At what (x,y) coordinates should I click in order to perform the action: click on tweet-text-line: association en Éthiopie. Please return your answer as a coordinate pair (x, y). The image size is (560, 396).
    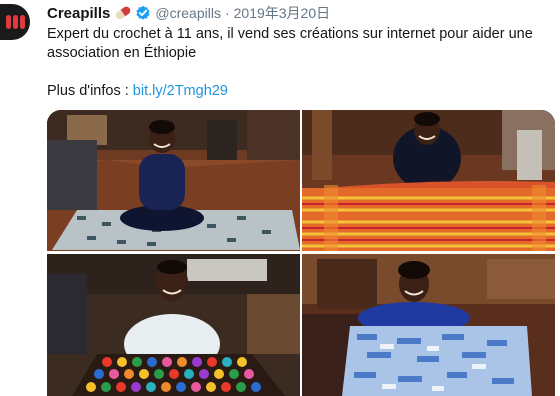
    Looking at the image, I should click on (122, 53).